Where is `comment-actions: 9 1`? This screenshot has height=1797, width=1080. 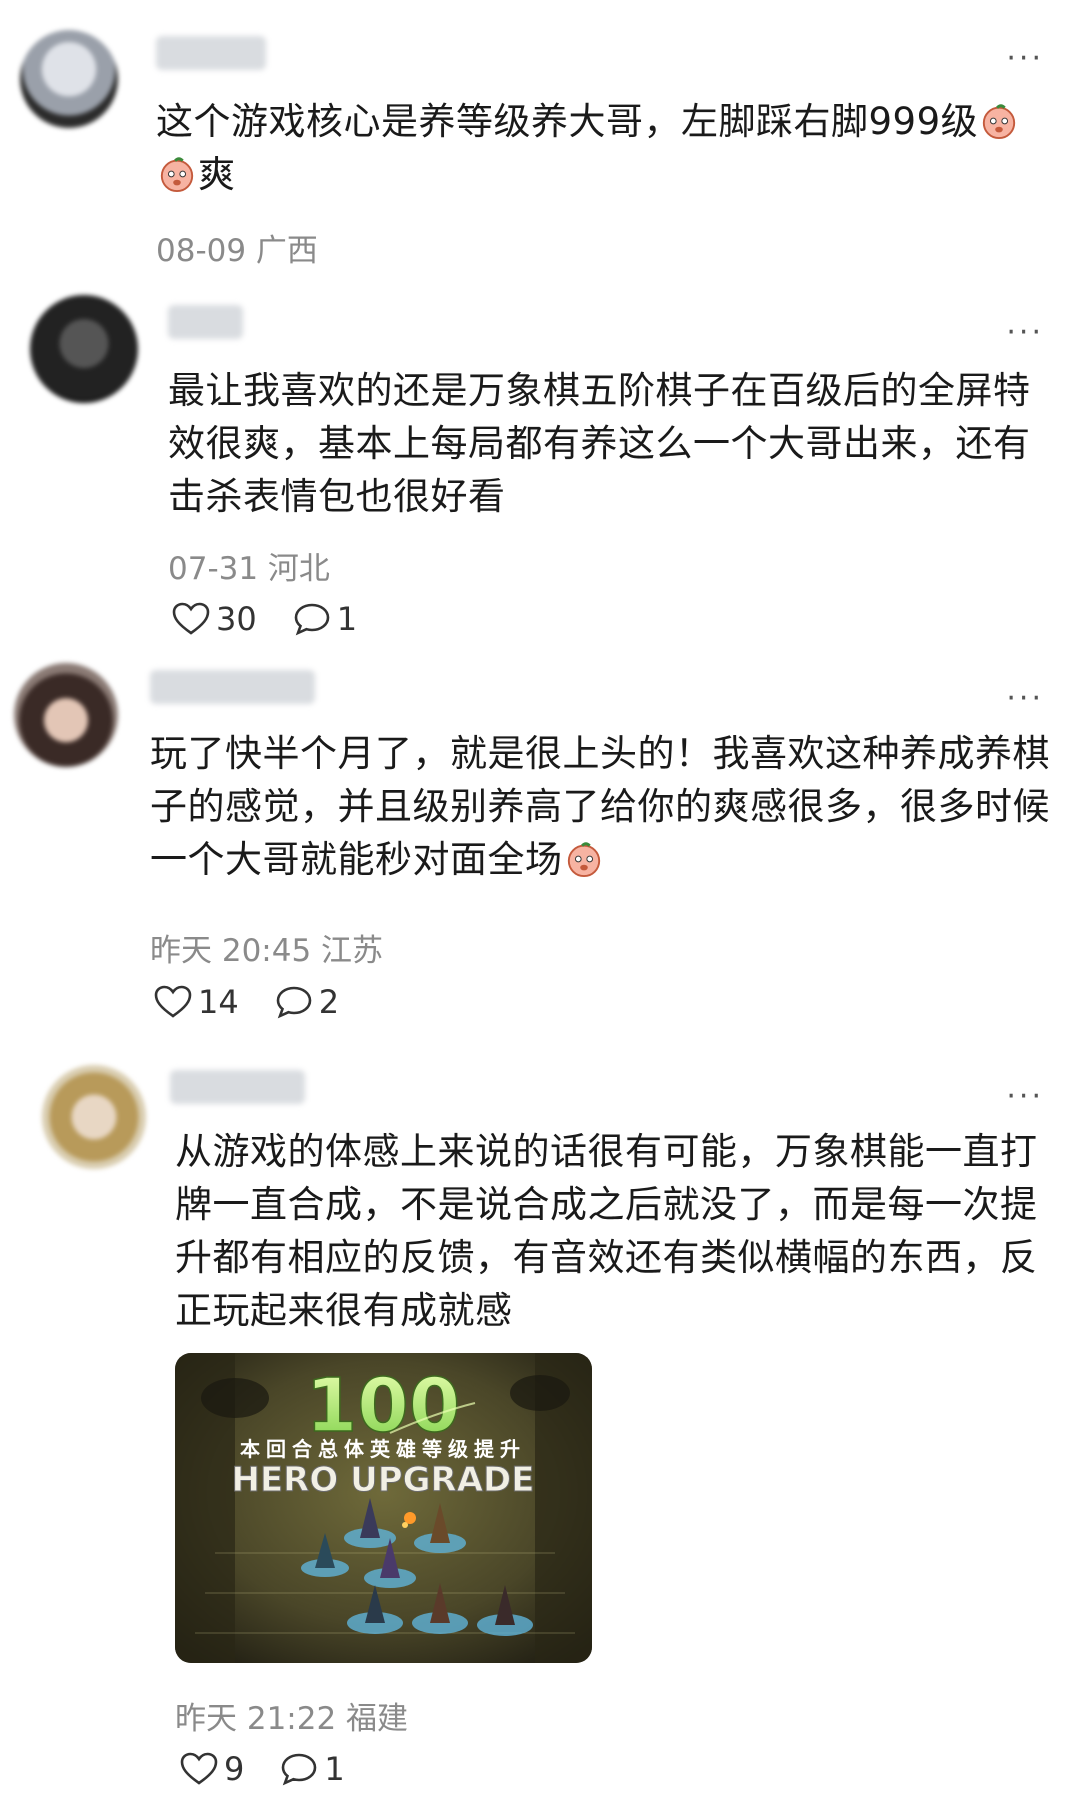 comment-actions: 9 1 is located at coordinates (280, 1769).